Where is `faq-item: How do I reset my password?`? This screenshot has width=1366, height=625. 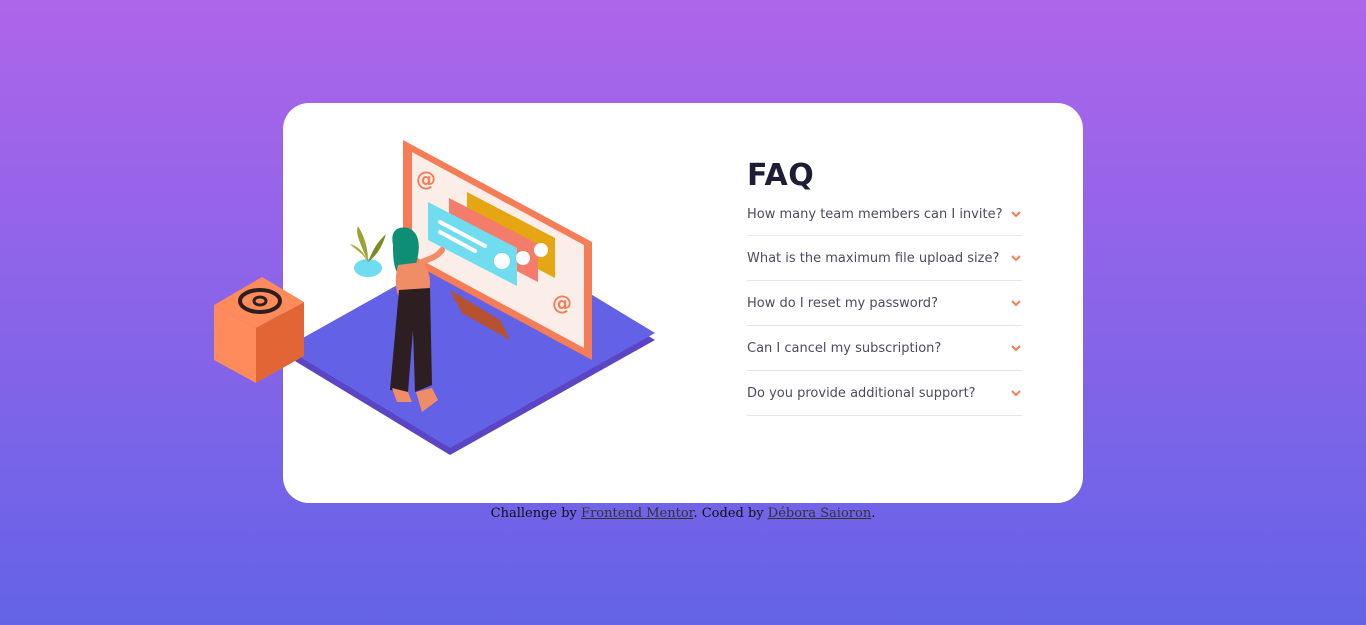 faq-item: How do I reset my password? is located at coordinates (884, 303).